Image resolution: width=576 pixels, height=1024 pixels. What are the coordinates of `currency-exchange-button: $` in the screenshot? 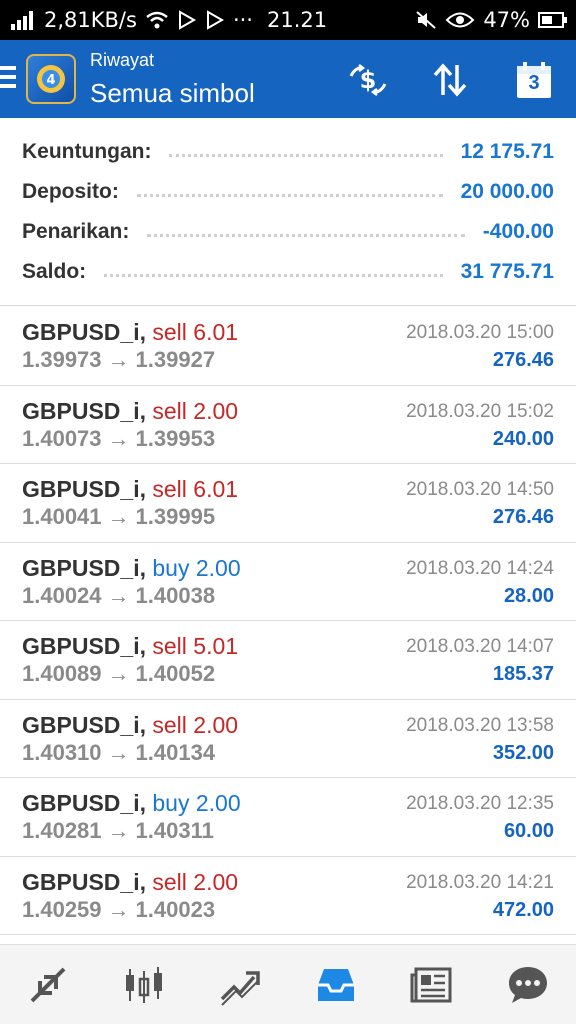 It's located at (368, 80).